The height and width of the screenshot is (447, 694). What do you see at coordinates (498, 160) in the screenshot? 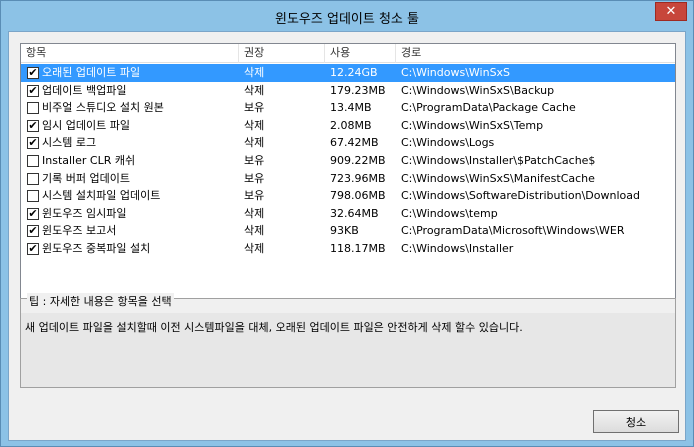
I see `row-path: C:\Windows\Installer\$PatchCache$` at bounding box center [498, 160].